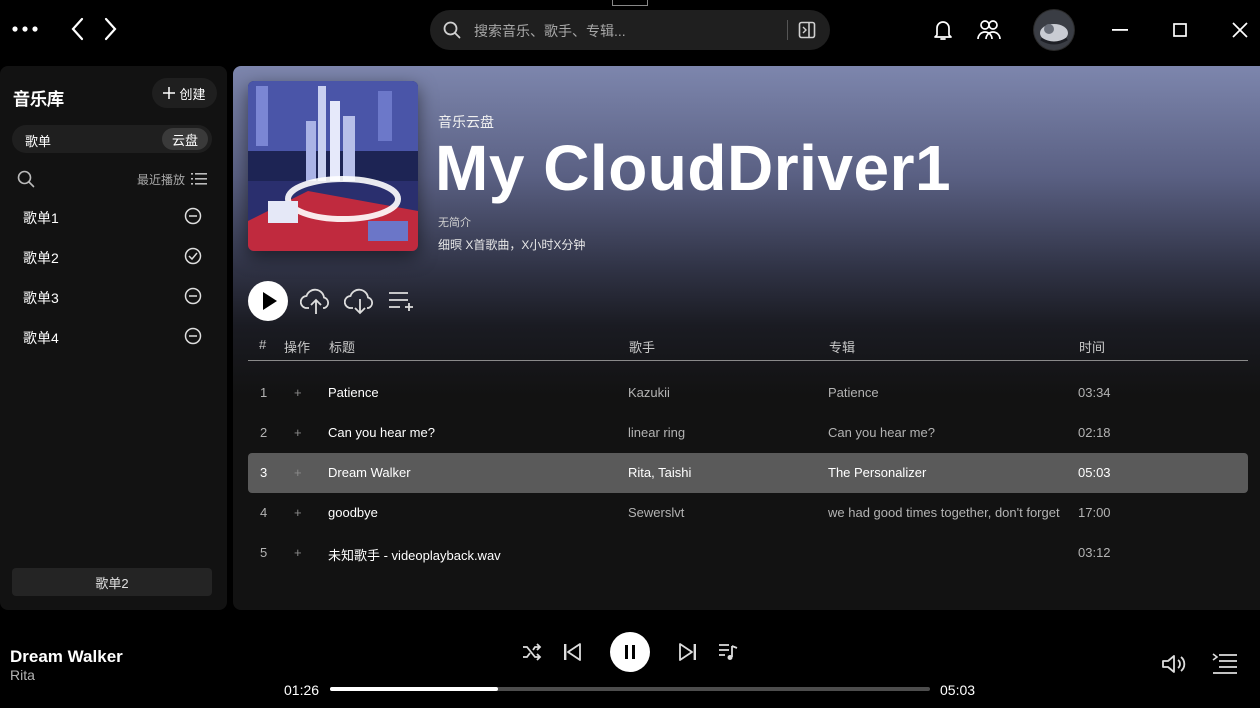  Describe the element at coordinates (1225, 664) in the screenshot. I see `playlist-queue-icon` at that location.